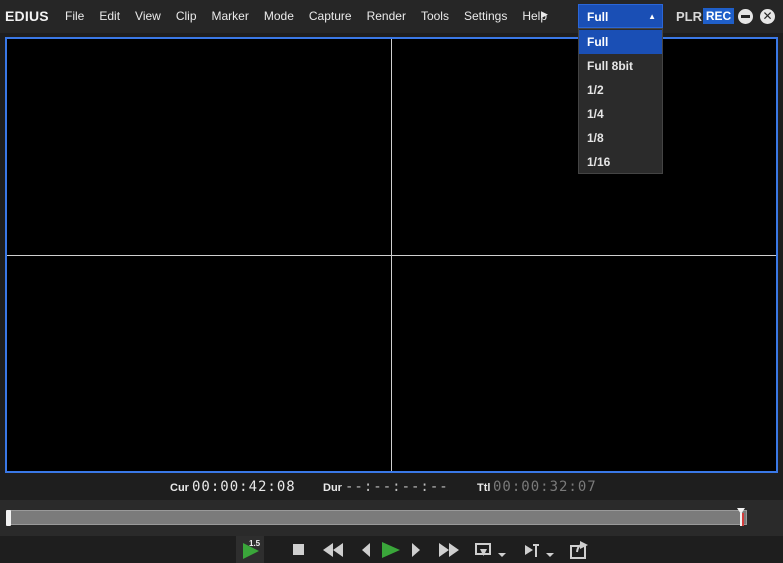  I want to click on menu-view: View, so click(151, 16).